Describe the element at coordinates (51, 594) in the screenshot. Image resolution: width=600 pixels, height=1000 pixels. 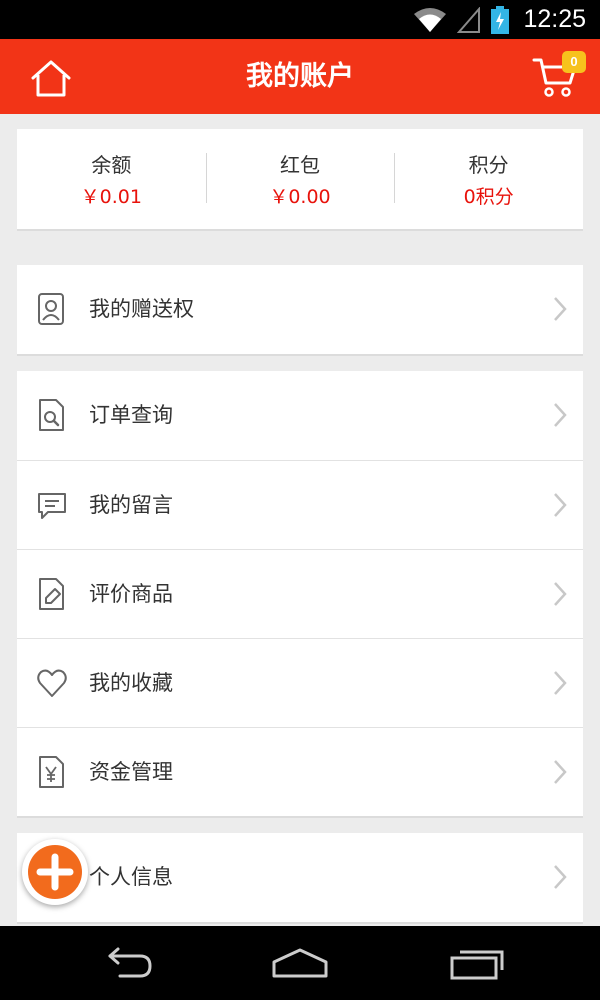
I see `review-icon` at that location.